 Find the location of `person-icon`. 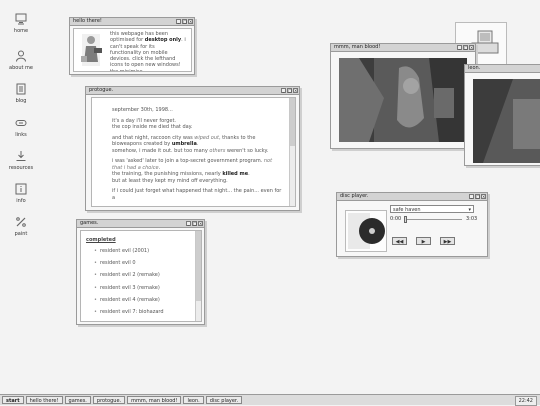

person-icon is located at coordinates (21, 56).